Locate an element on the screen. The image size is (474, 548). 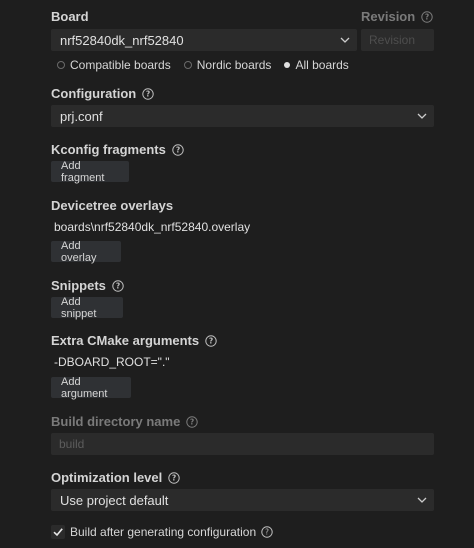
devicetree-label-text: Devicetree overlays is located at coordinates (112, 205).